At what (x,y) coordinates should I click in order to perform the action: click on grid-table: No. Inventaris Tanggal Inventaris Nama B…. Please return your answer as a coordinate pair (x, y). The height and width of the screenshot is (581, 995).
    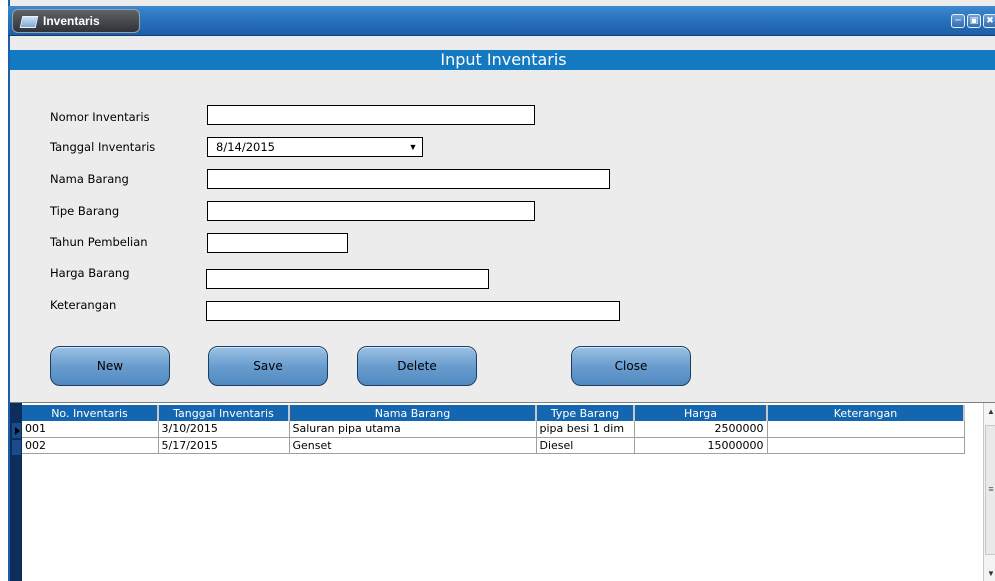
    Looking at the image, I should click on (493, 429).